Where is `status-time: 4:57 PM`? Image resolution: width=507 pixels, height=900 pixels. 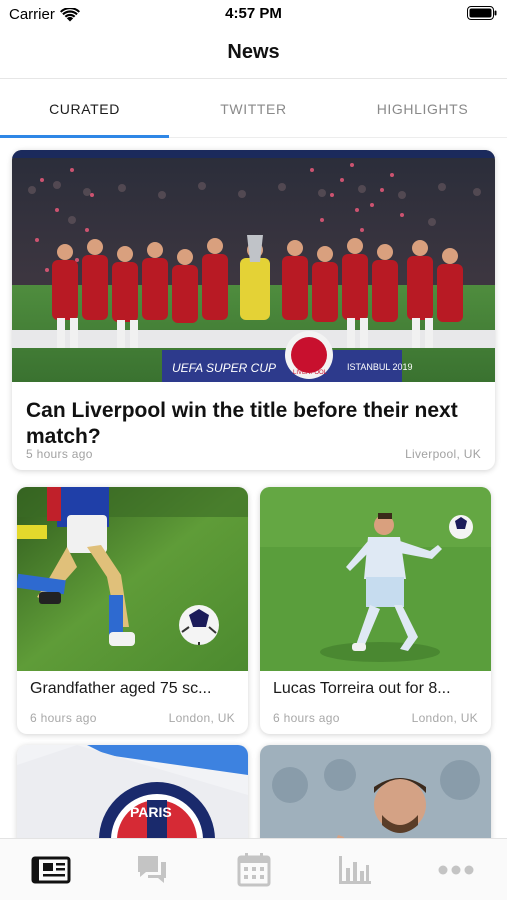
status-time: 4:57 PM is located at coordinates (253, 13).